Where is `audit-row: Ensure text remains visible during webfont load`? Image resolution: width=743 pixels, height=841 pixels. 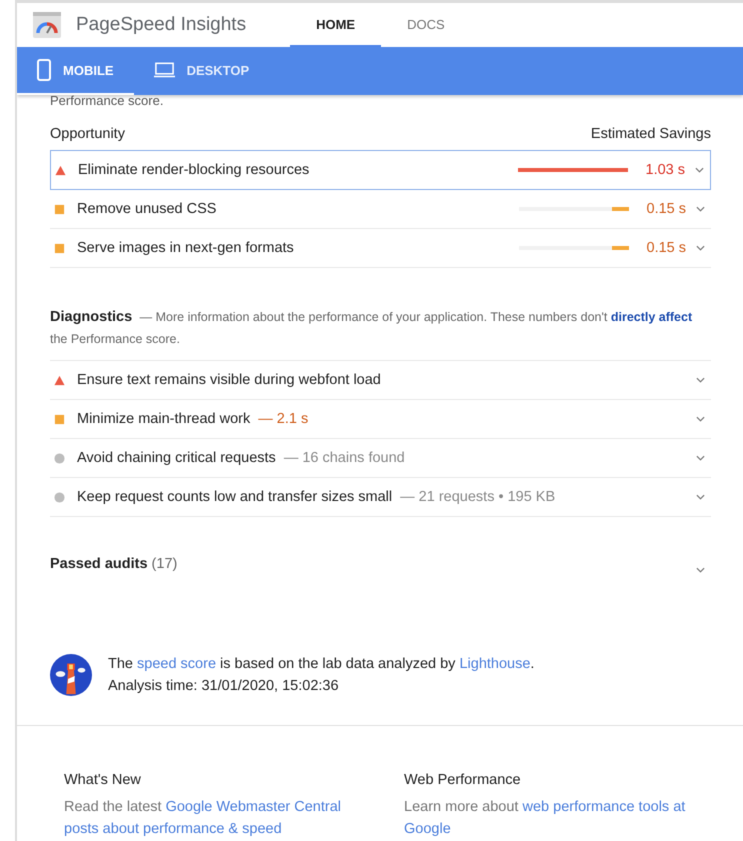 audit-row: Ensure text remains visible during webfont load is located at coordinates (380, 380).